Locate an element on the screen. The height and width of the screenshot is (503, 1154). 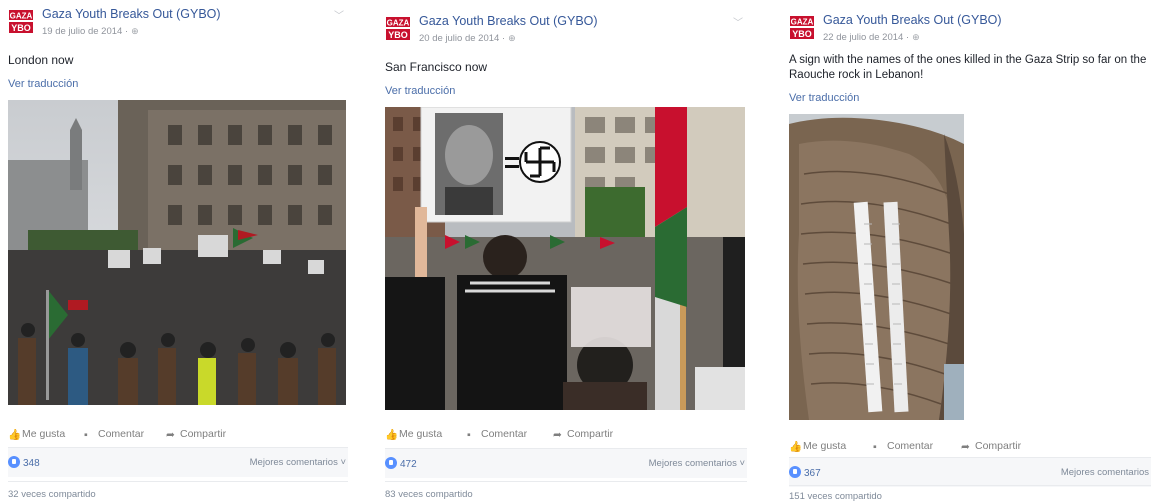
post-text: London now is located at coordinates (41, 60).